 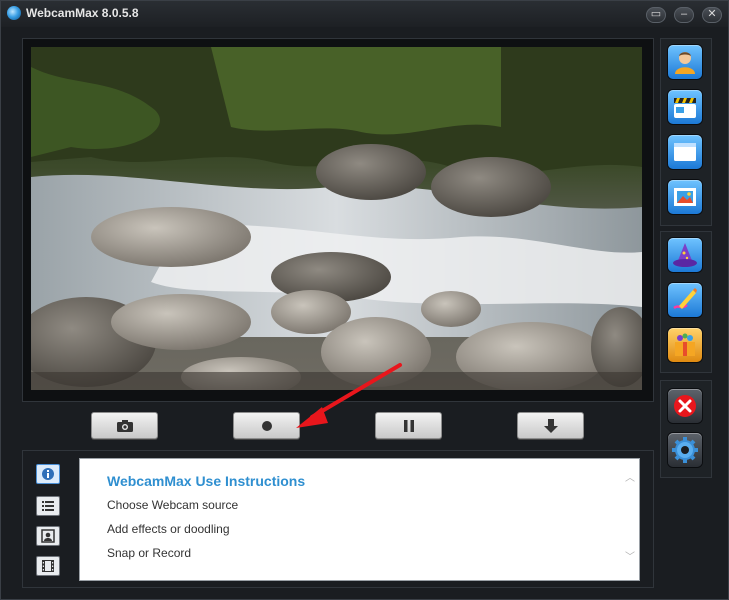 I want to click on close-x-icon, so click(x=685, y=406).